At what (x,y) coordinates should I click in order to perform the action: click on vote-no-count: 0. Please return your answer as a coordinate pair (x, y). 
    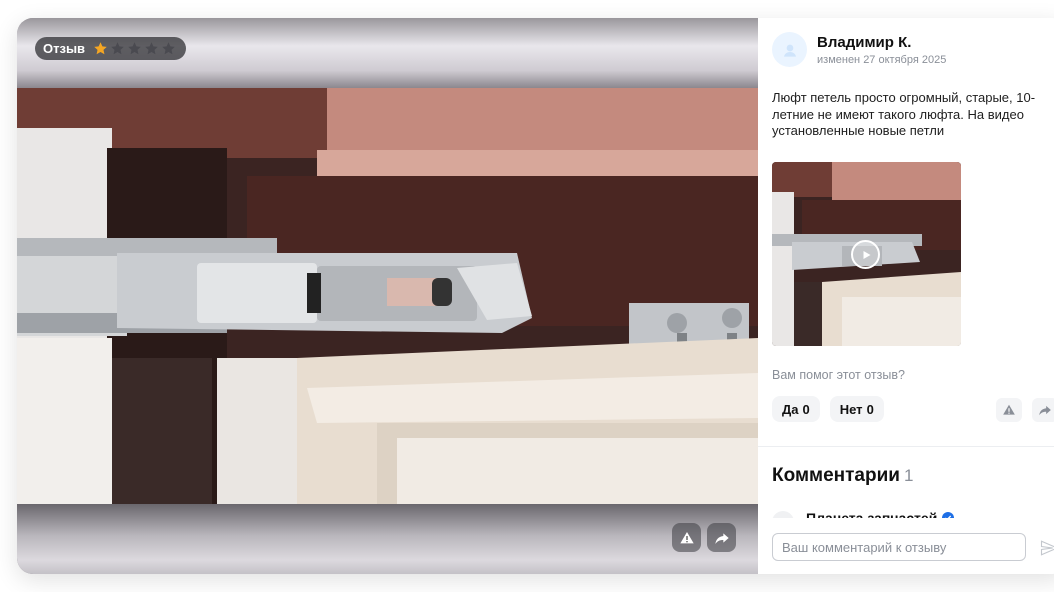
    Looking at the image, I should click on (870, 409).